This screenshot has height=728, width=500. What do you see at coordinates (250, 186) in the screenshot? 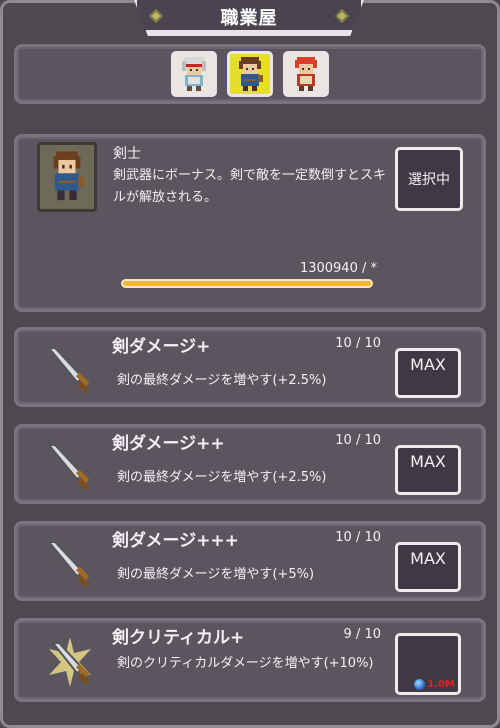
I see `job-description: 剣武器にボーナス。剣で敵を一定数倒すとスキルが解放される。` at bounding box center [250, 186].